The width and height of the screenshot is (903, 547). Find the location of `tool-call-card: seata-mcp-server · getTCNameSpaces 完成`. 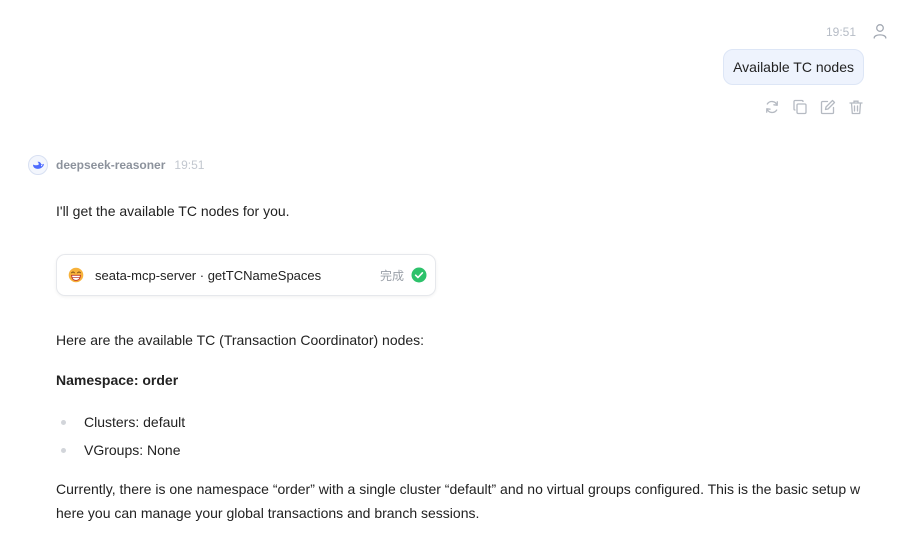

tool-call-card: seata-mcp-server · getTCNameSpaces 完成 is located at coordinates (246, 275).